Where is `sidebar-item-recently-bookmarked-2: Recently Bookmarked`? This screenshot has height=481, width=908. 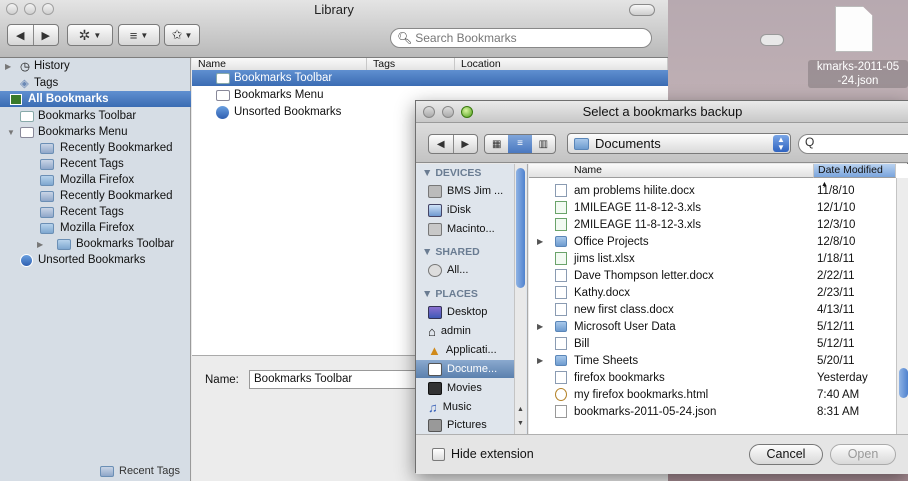 sidebar-item-recently-bookmarked-2: Recently Bookmarked is located at coordinates (95, 196).